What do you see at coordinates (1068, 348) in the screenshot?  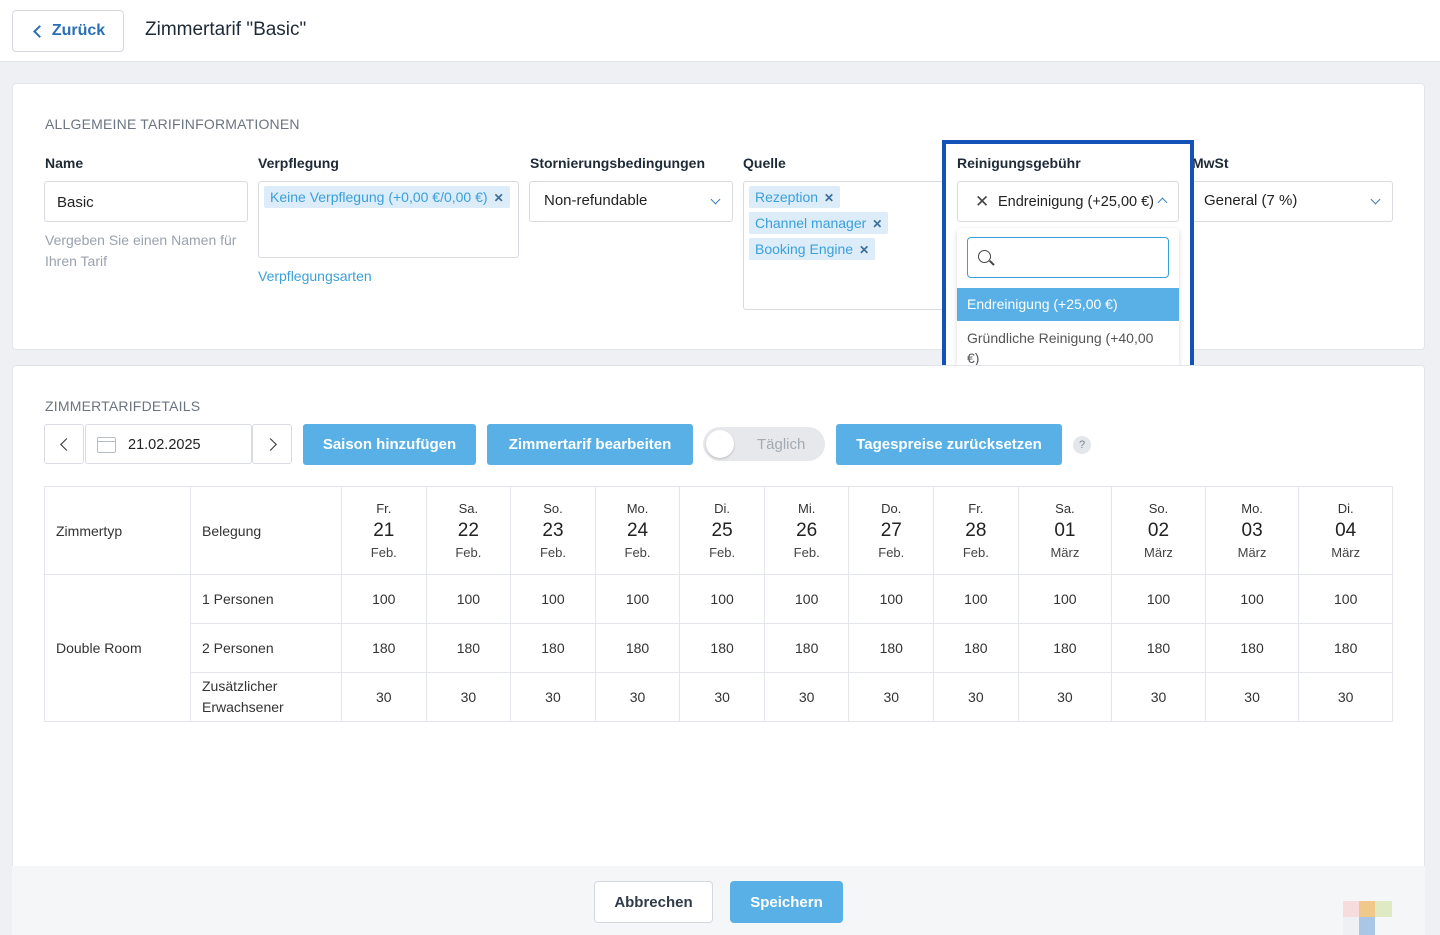 I see `option-gruendliche-reinigung: Gründliche Reinigung (+40,00 €)` at bounding box center [1068, 348].